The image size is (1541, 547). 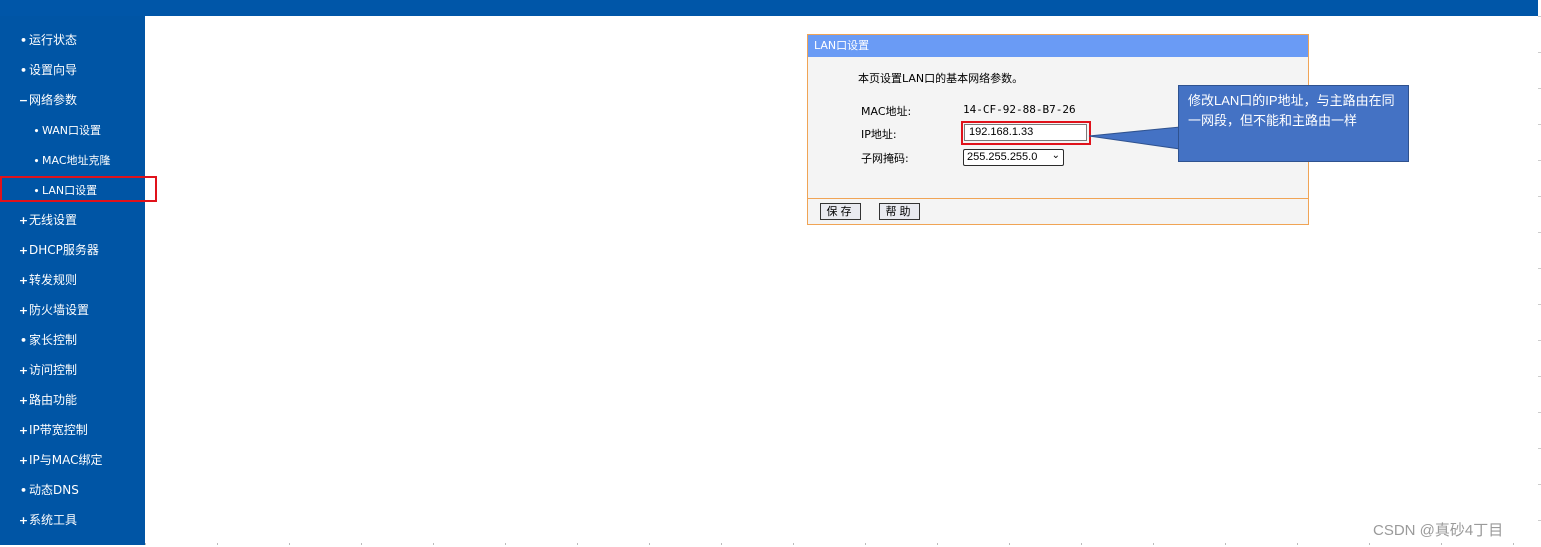 I want to click on watermark: CSDN @真砂4丁目, so click(x=1438, y=530).